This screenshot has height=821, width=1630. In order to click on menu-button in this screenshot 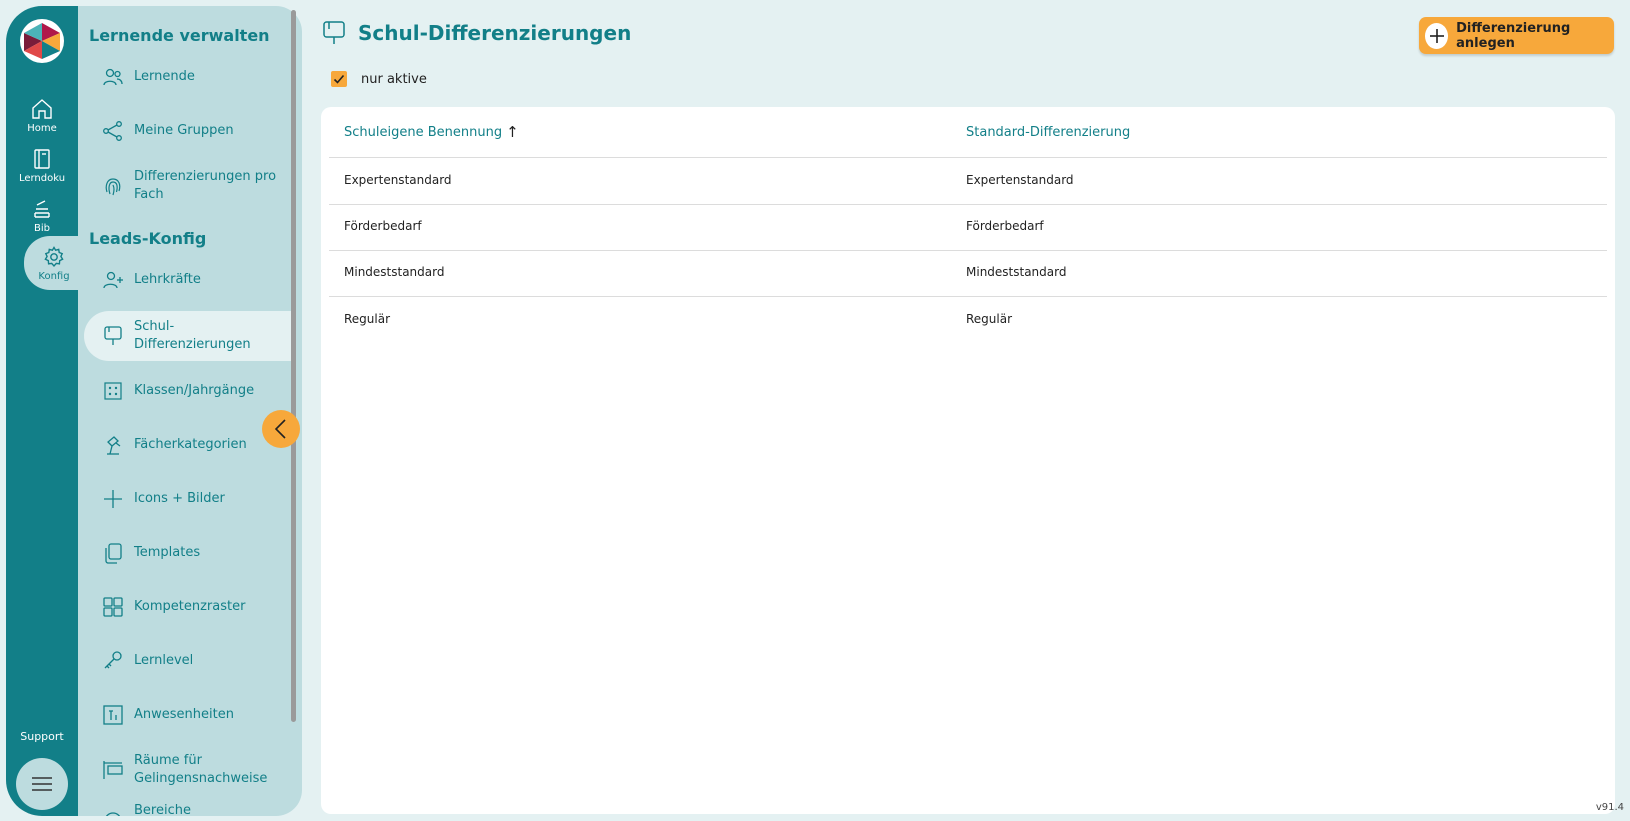, I will do `click(42, 784)`.